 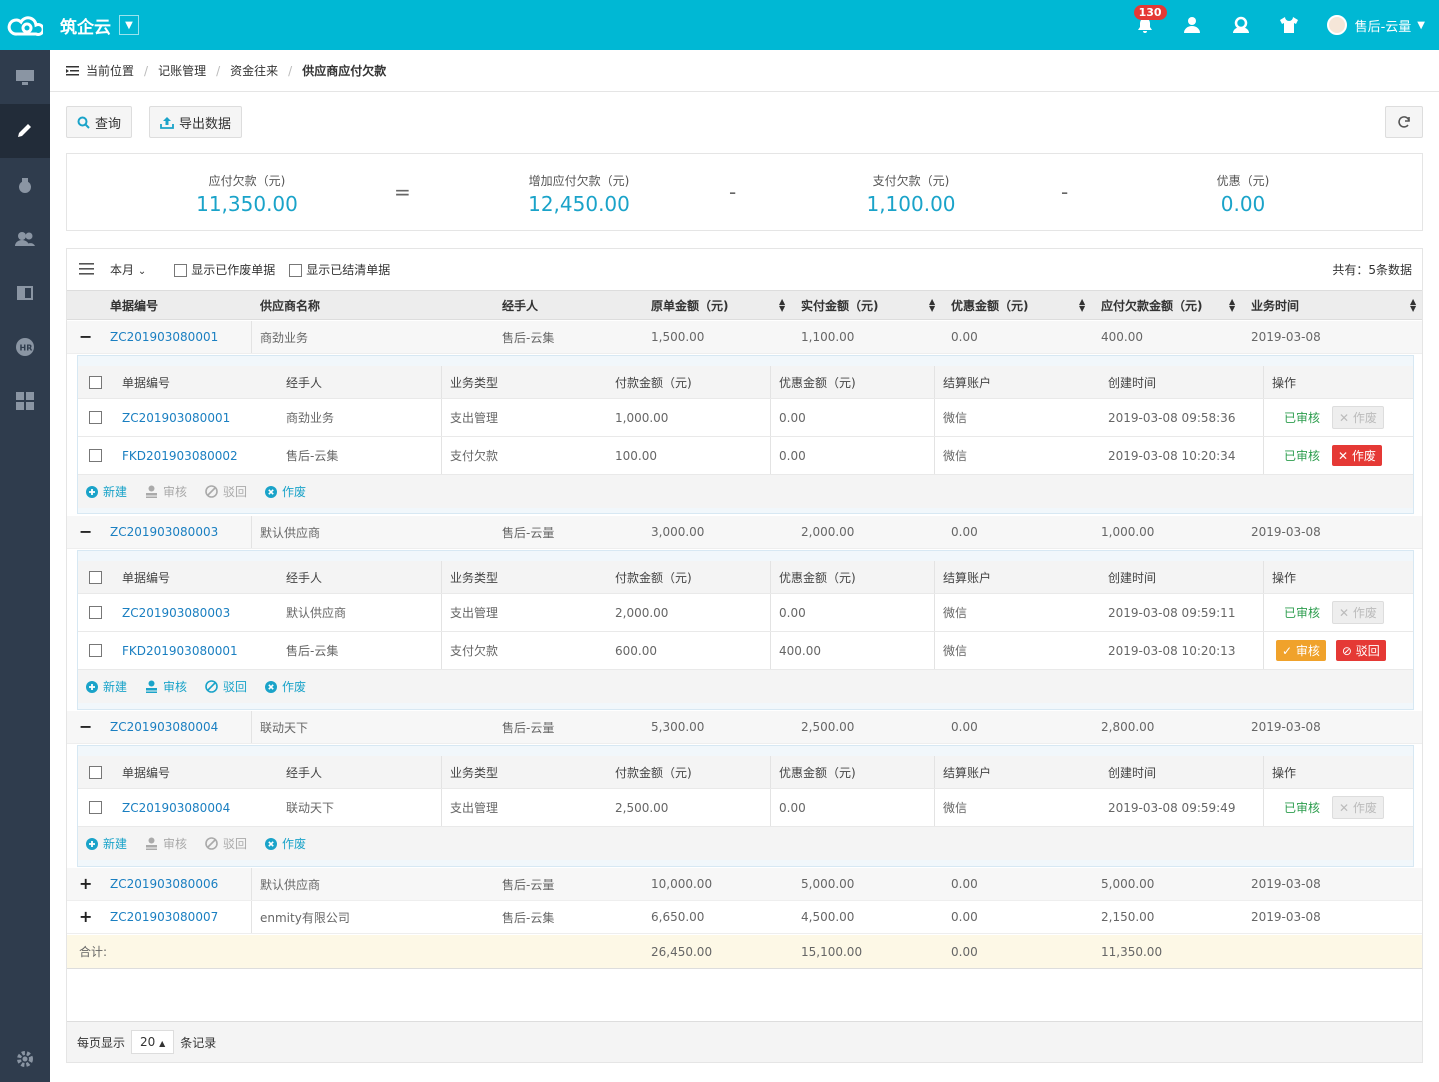 I want to click on detail-no-link: ZC201903080004, so click(x=176, y=807).